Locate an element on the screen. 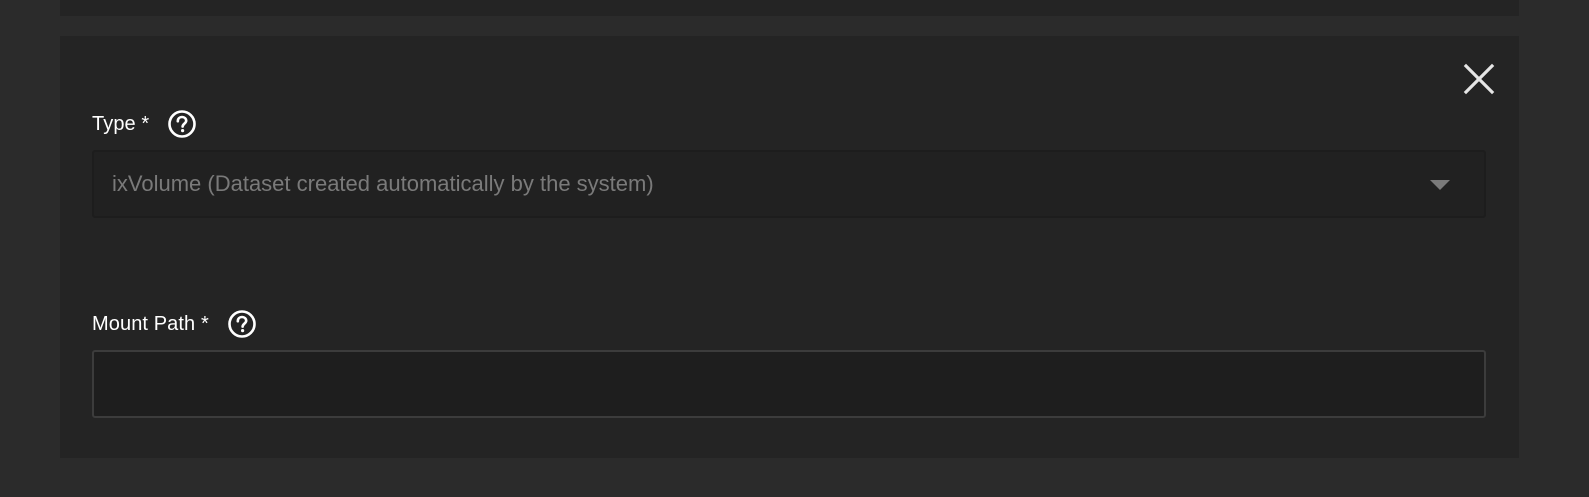 This screenshot has height=497, width=1589. mount-path-input is located at coordinates (789, 384).